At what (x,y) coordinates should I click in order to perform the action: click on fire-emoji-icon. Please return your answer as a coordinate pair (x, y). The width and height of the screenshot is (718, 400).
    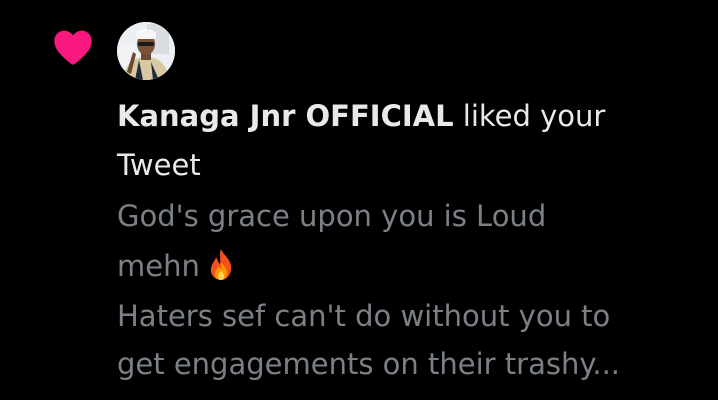
    Looking at the image, I should click on (220, 264).